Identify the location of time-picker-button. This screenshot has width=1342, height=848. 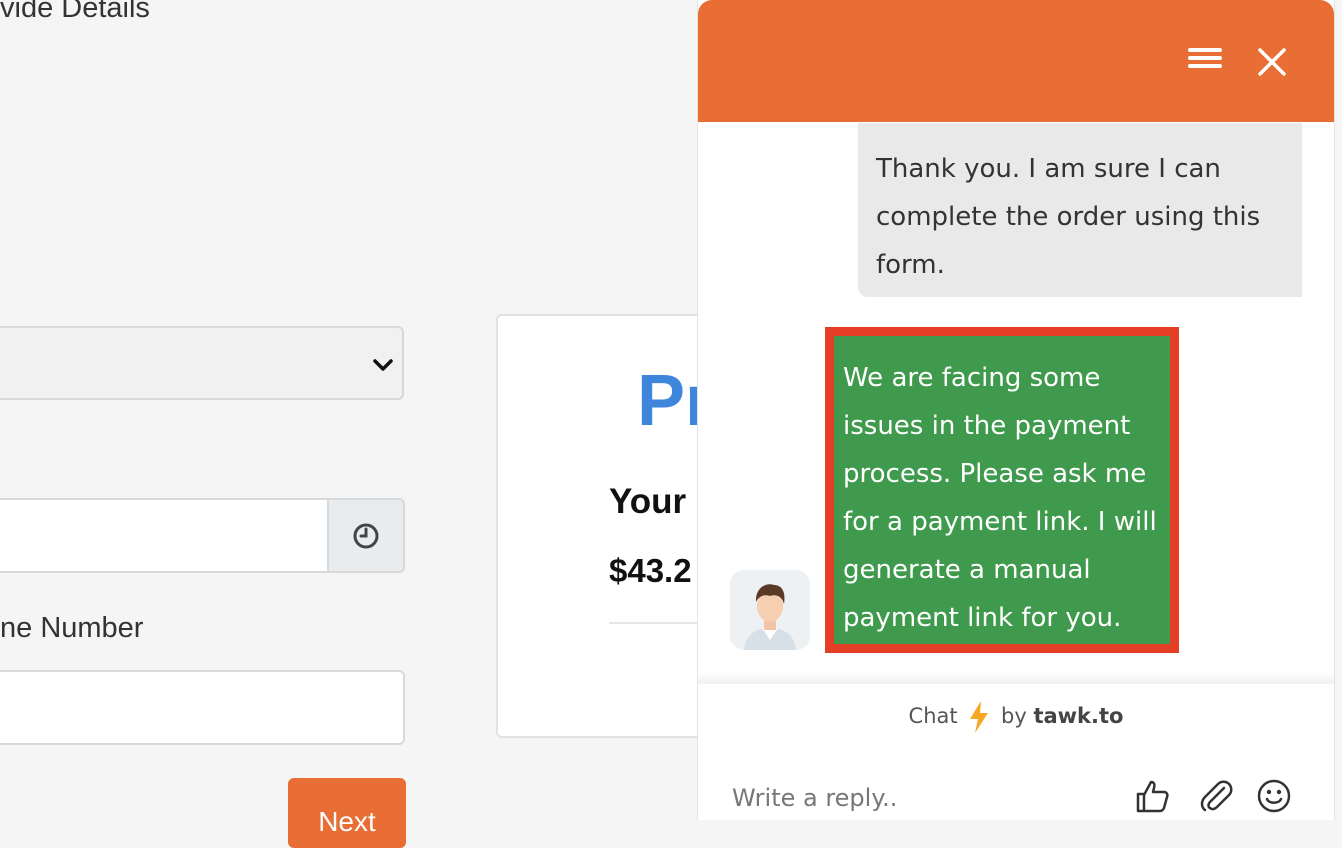
(366, 535).